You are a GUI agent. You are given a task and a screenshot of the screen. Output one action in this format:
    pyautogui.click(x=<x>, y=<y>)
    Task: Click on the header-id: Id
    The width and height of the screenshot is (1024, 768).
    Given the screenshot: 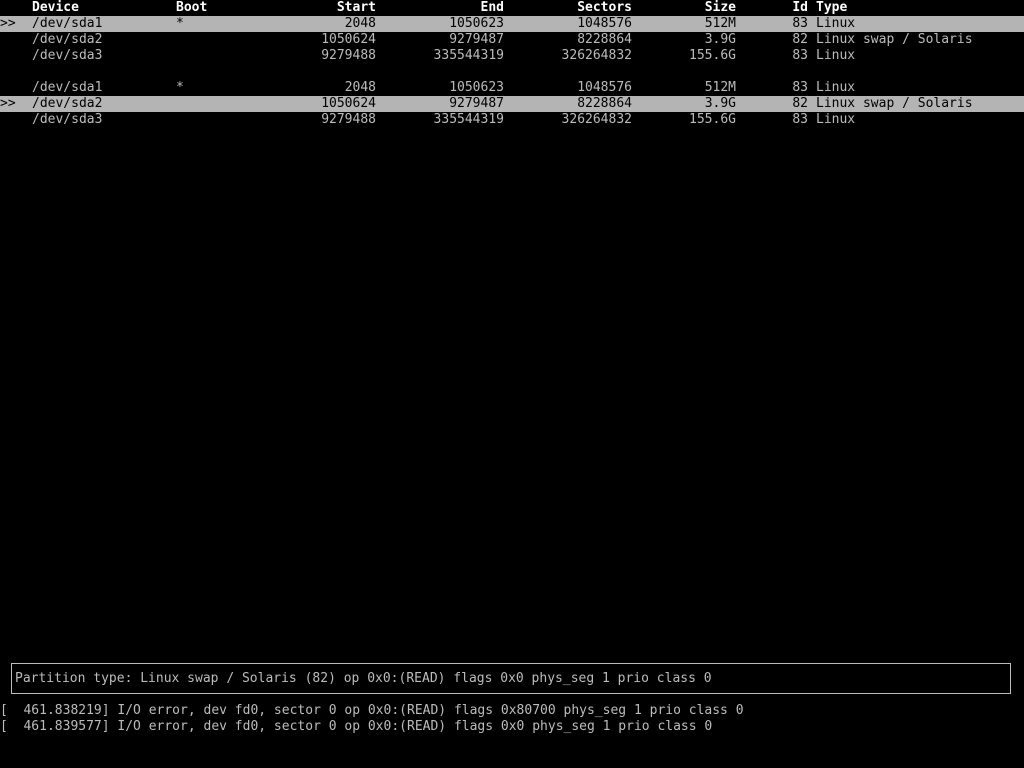 What is the action you would take?
    pyautogui.click(x=800, y=7)
    